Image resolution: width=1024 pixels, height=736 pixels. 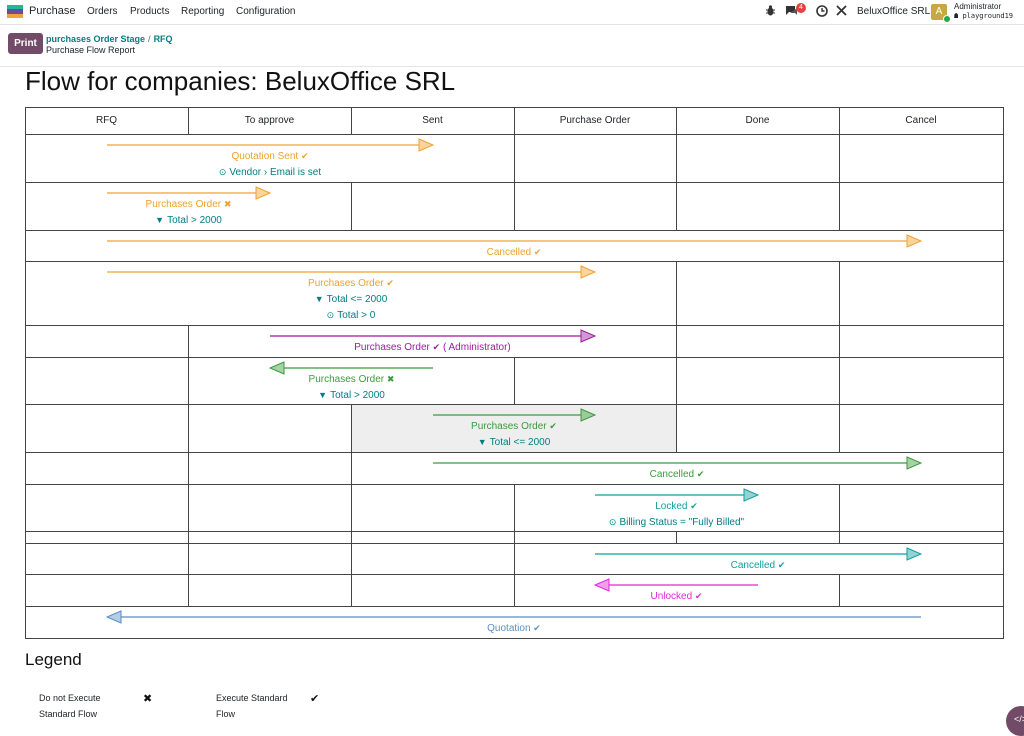 What do you see at coordinates (988, 16) in the screenshot?
I see `database-label: playground19` at bounding box center [988, 16].